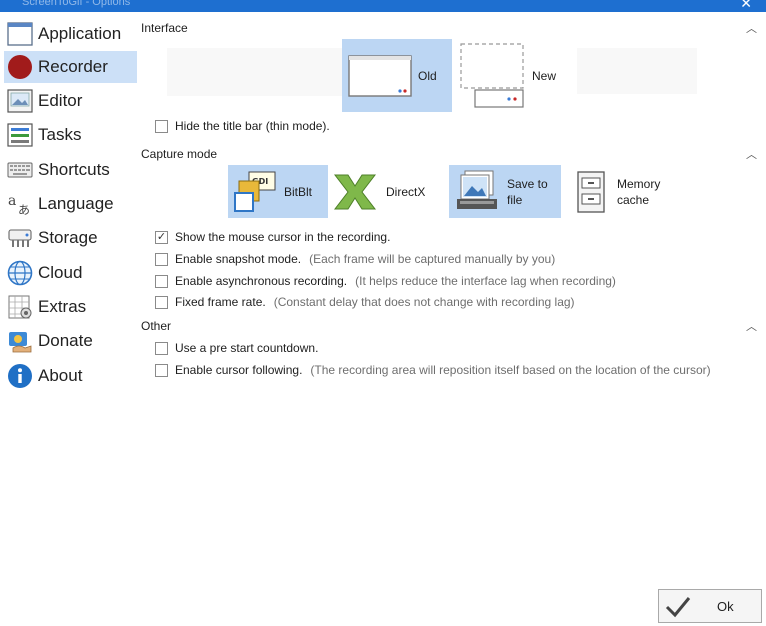 This screenshot has height=626, width=766. Describe the element at coordinates (255, 192) in the screenshot. I see `gdi-icon: GDI` at that location.